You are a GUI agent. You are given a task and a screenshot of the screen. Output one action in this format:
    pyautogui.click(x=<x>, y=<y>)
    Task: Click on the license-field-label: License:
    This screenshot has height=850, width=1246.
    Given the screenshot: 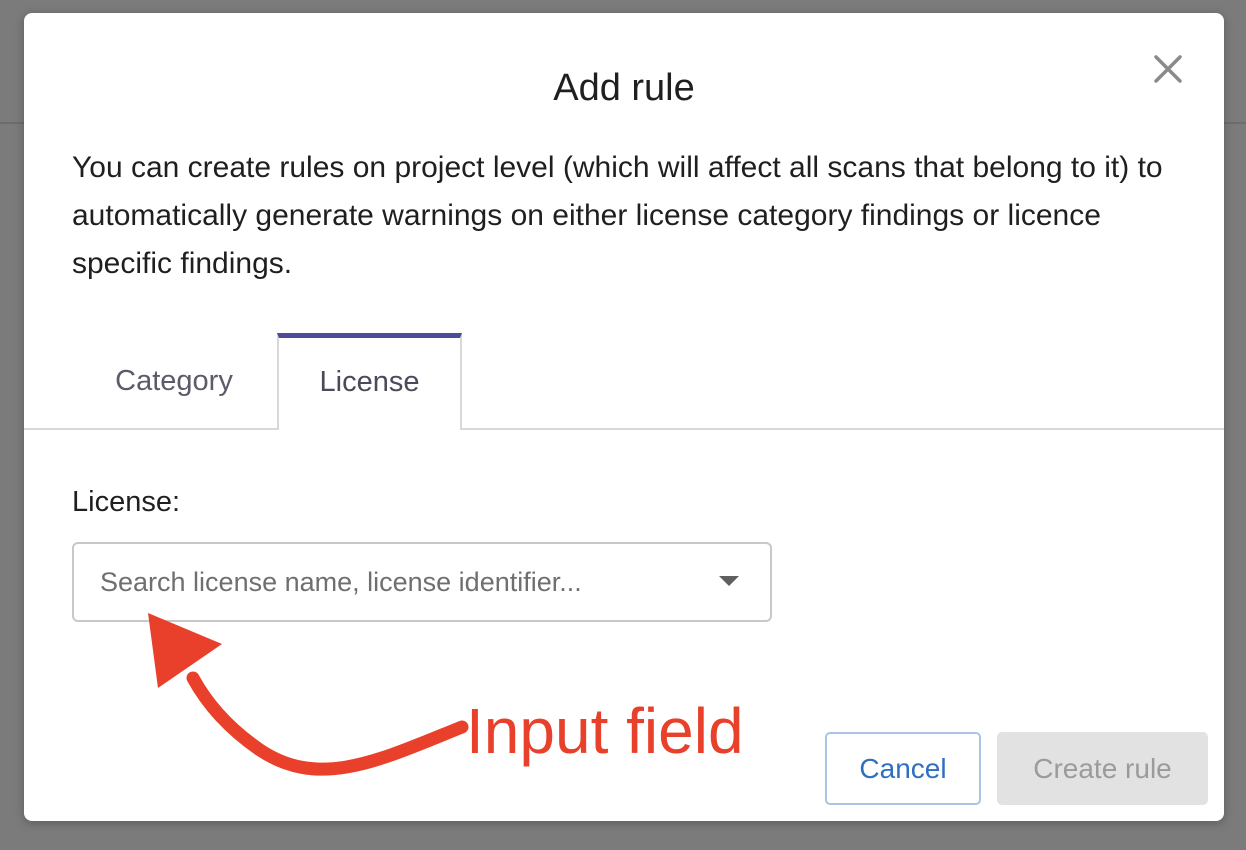 What is the action you would take?
    pyautogui.click(x=126, y=502)
    